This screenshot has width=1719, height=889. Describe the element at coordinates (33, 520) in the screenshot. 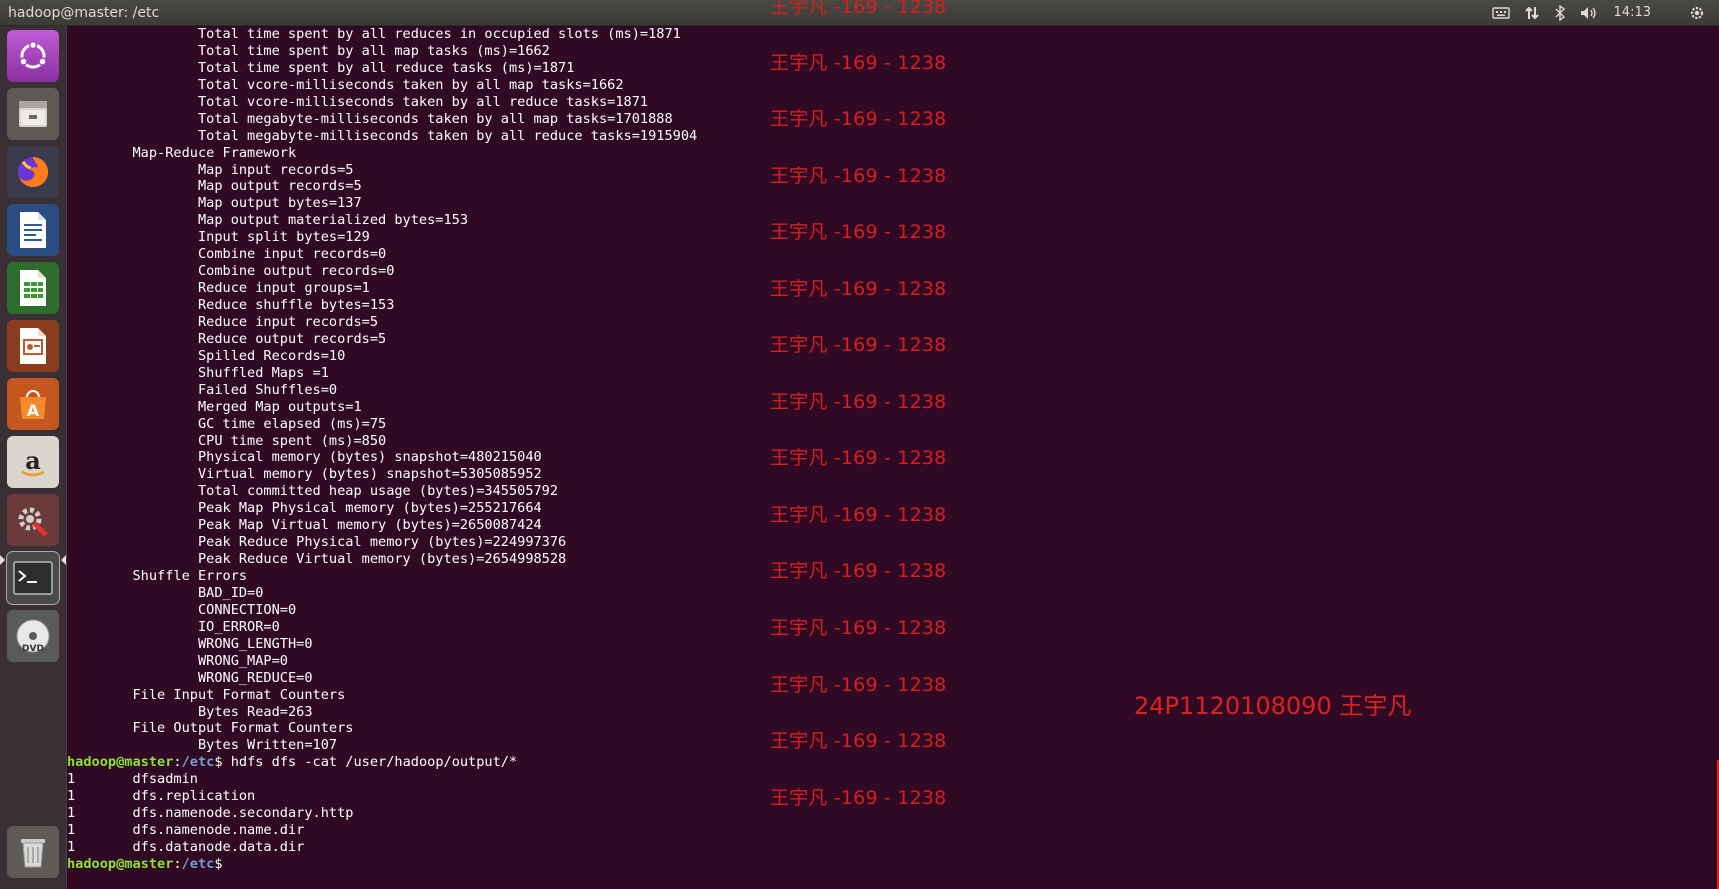

I see `settings-icon` at that location.